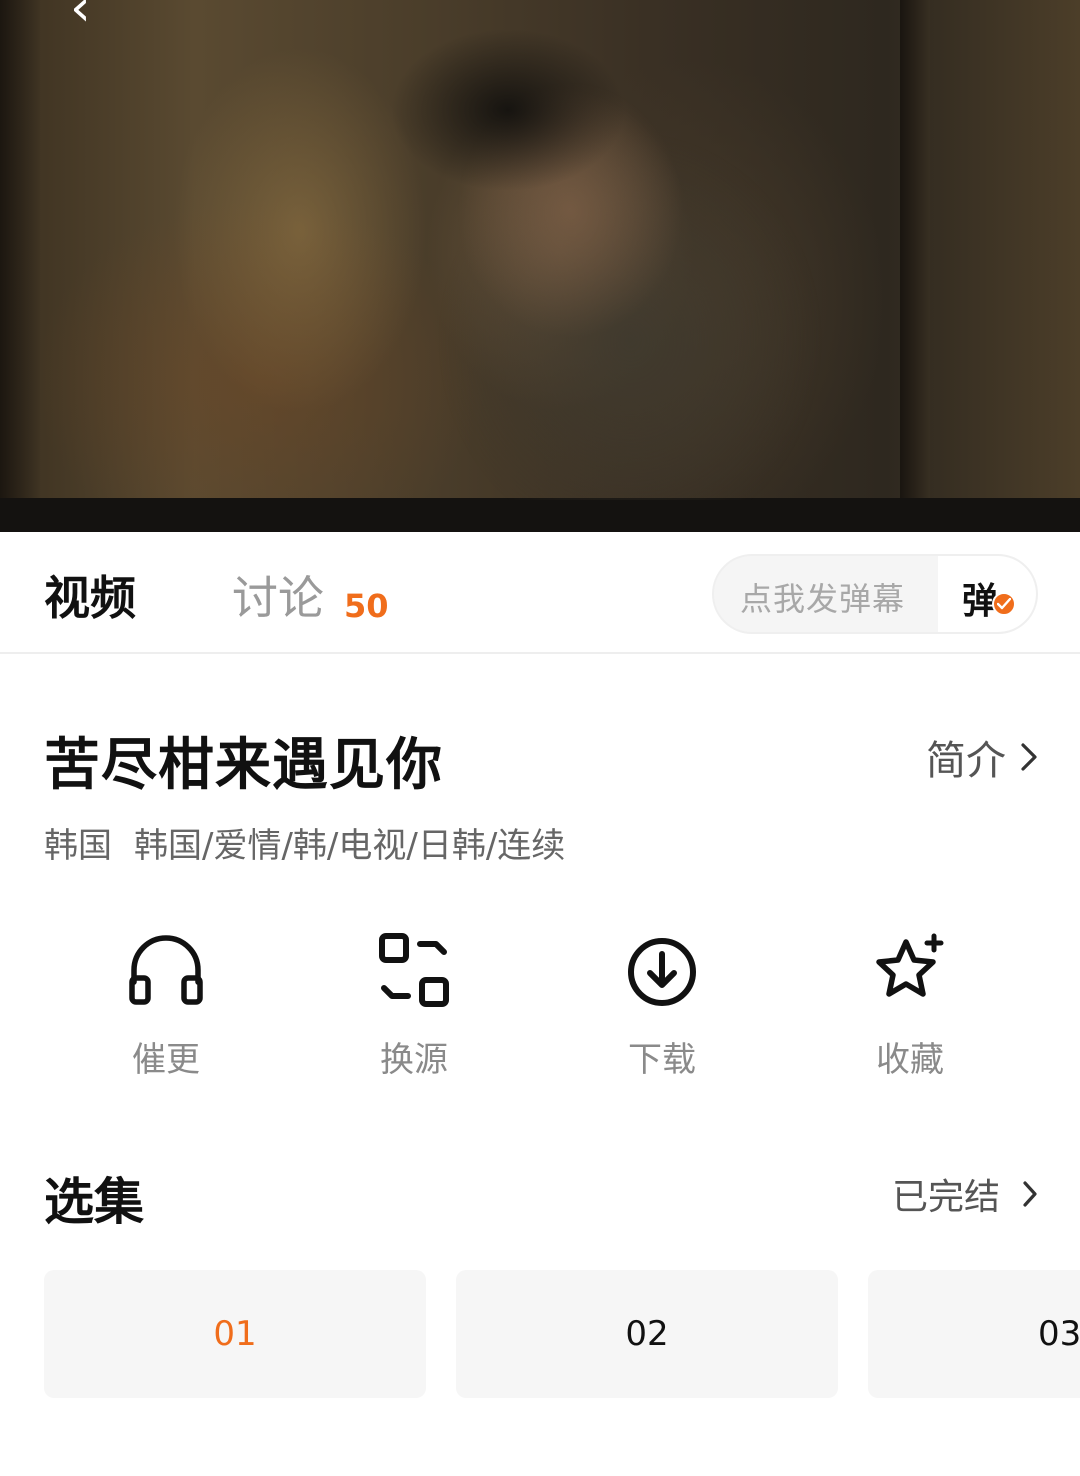 Image resolution: width=1080 pixels, height=1476 pixels. Describe the element at coordinates (90, 595) in the screenshot. I see `tab-video: 视频` at that location.